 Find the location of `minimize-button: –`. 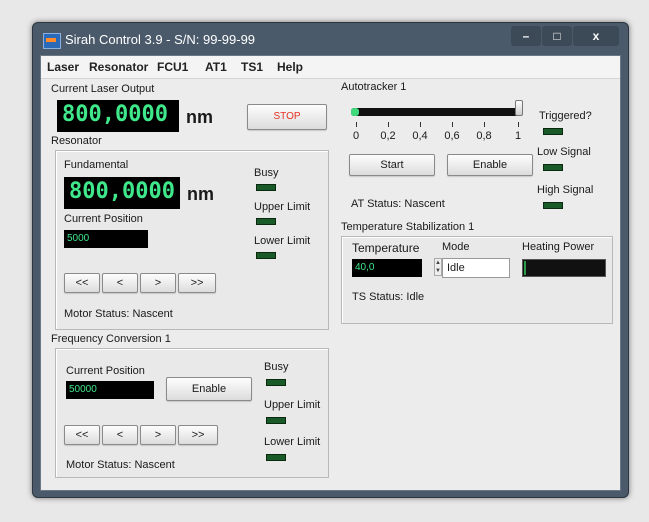

minimize-button: – is located at coordinates (526, 36).